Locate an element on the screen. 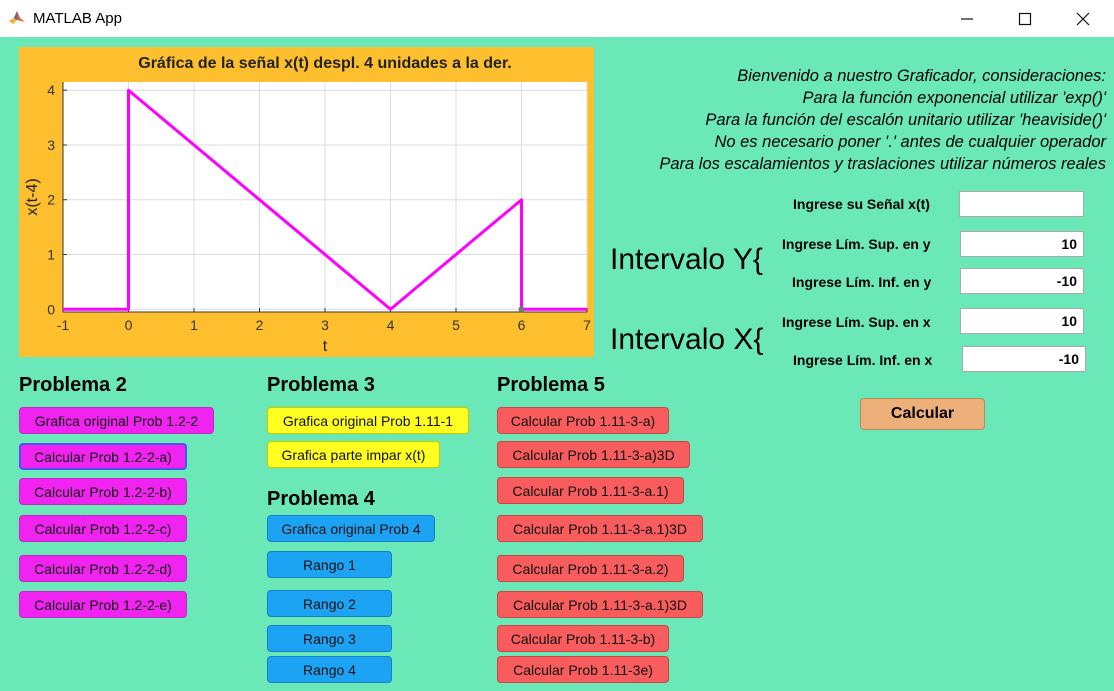  p4-range-1-button: Rango 1 is located at coordinates (329, 564).